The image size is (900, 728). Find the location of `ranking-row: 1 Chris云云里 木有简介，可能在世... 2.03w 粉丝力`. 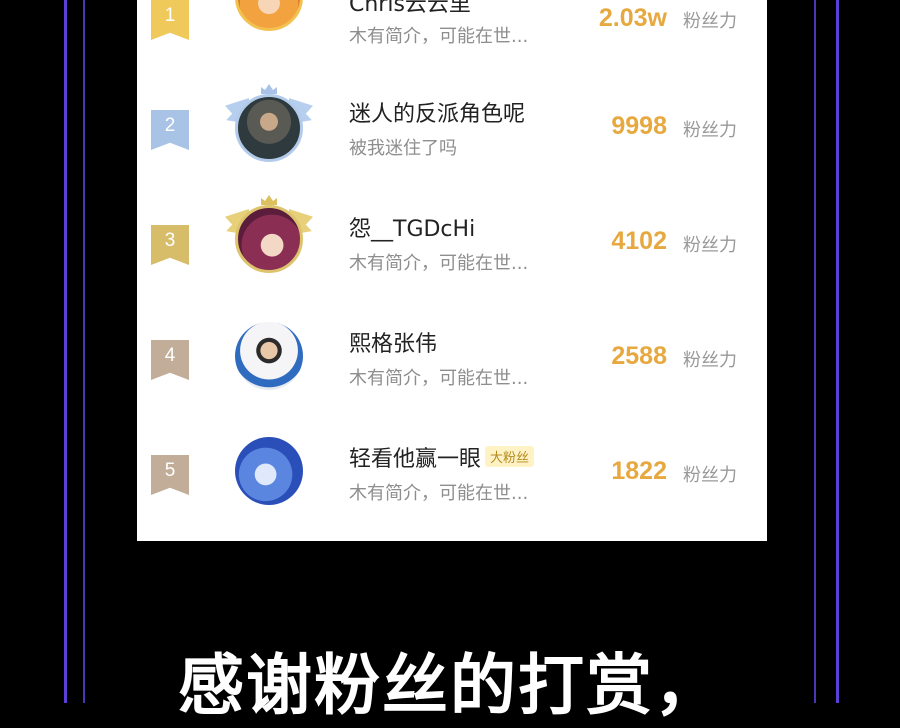

ranking-row: 1 Chris云云里 木有简介，可能在世... 2.03w 粉丝力 is located at coordinates (452, 28).